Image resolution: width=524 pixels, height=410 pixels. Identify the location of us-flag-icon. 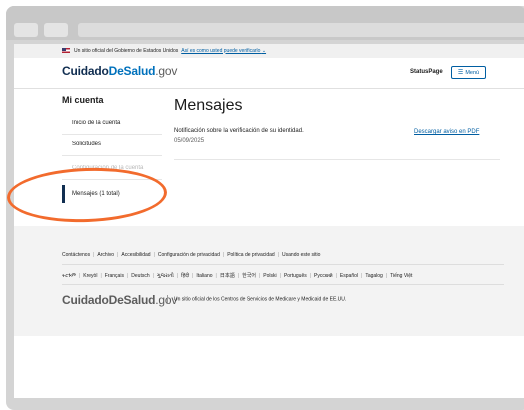
(66, 50).